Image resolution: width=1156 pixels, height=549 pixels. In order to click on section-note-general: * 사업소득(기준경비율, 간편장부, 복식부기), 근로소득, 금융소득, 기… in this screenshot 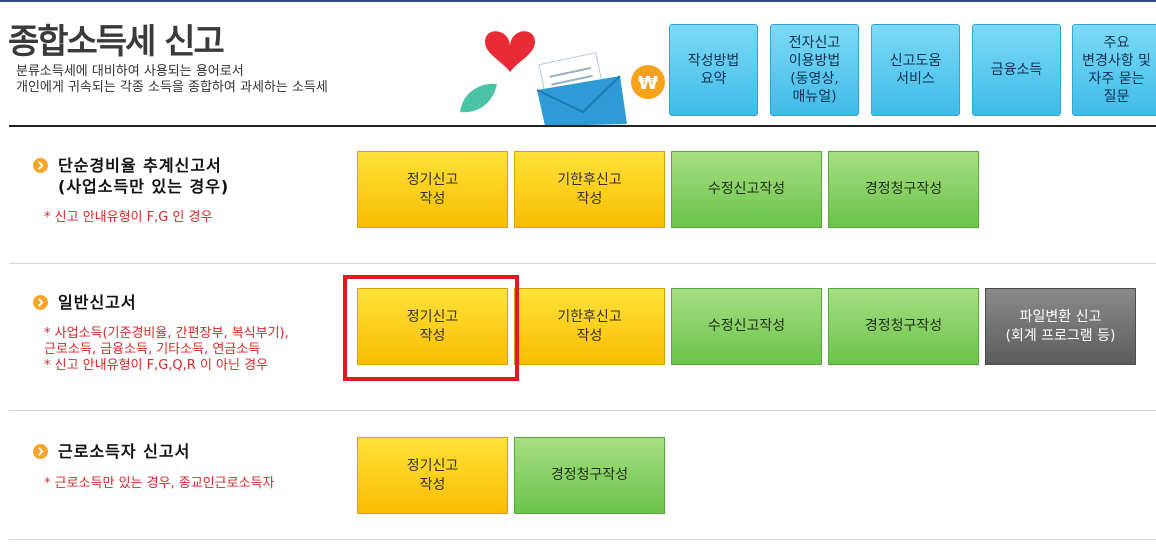, I will do `click(166, 349)`.